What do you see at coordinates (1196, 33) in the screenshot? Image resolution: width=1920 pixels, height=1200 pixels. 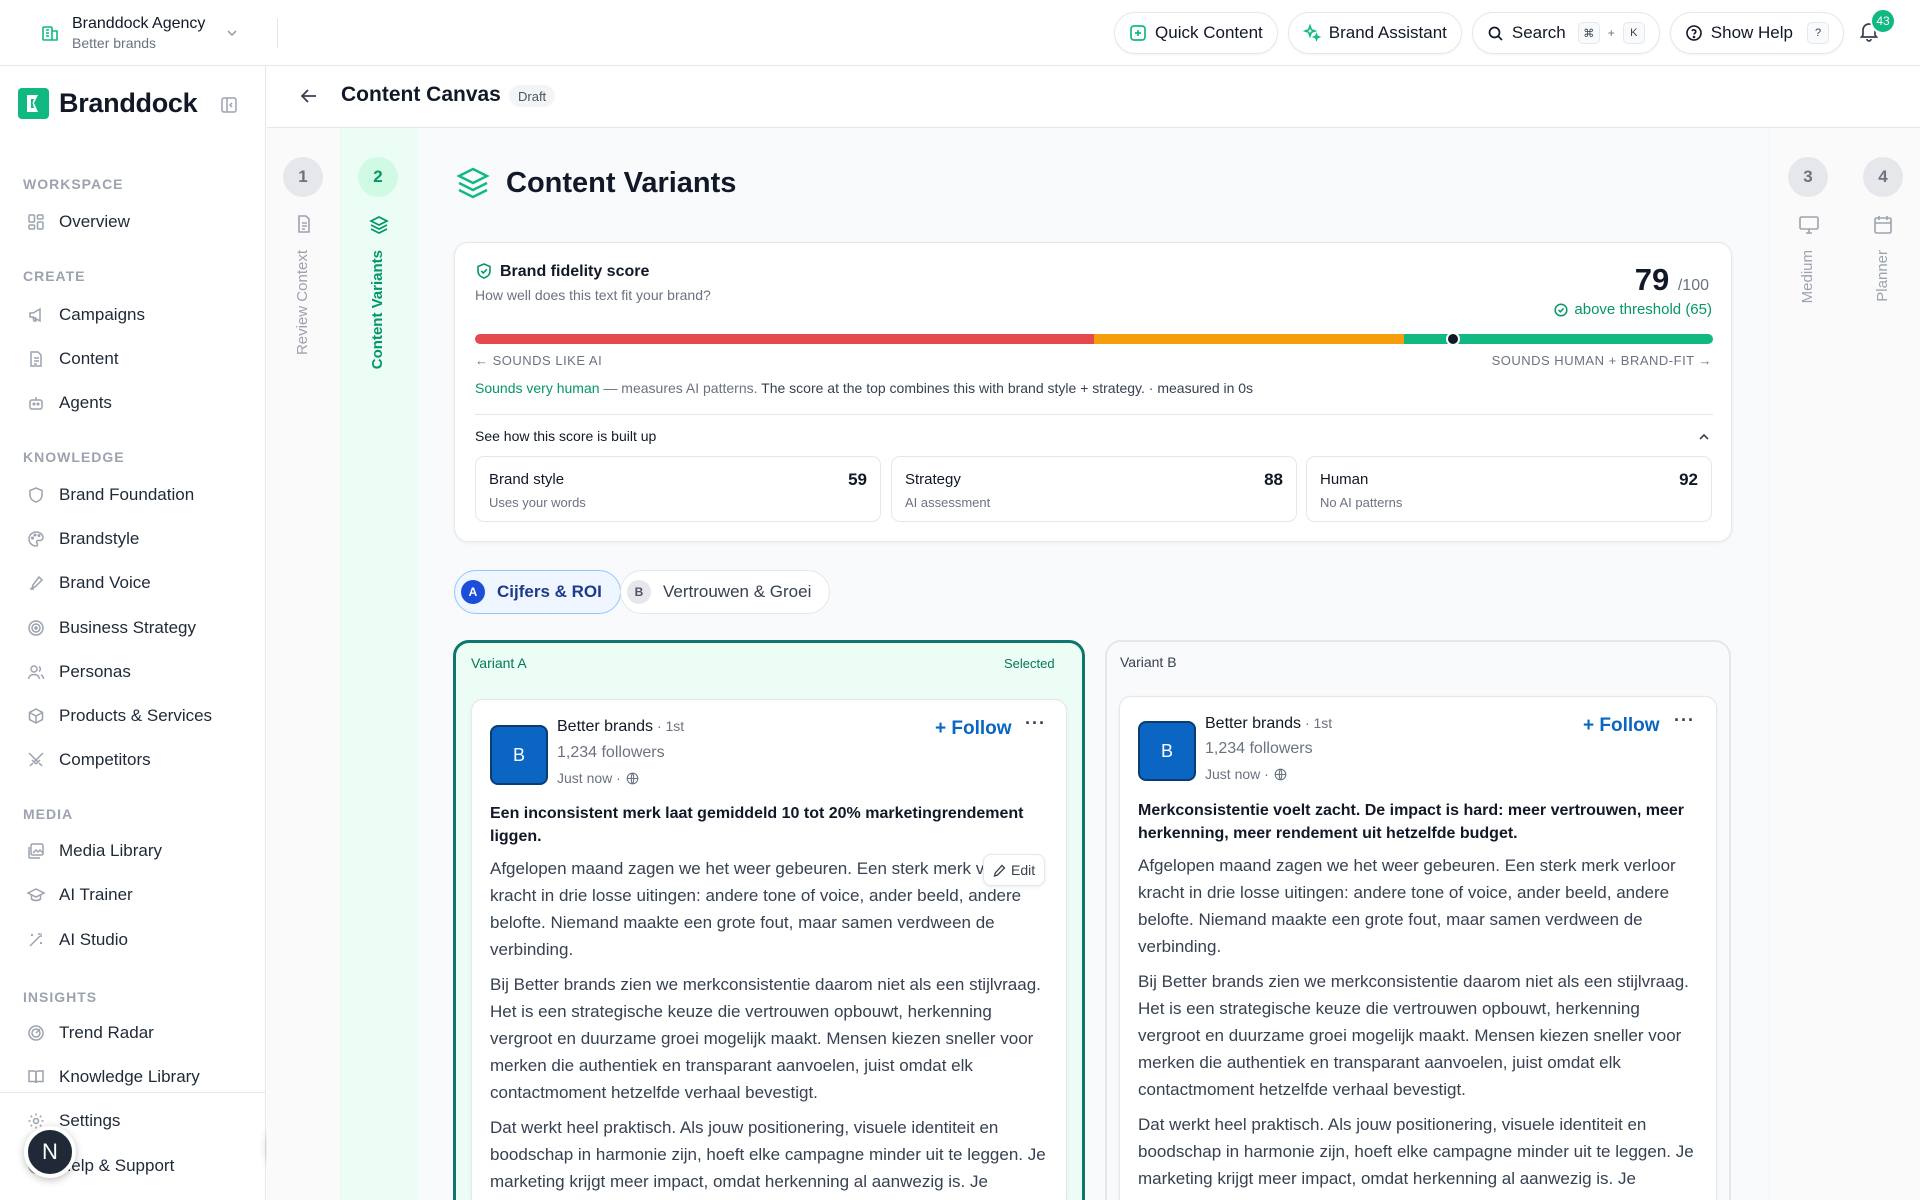 I see `quick-content-button: Quick Content` at bounding box center [1196, 33].